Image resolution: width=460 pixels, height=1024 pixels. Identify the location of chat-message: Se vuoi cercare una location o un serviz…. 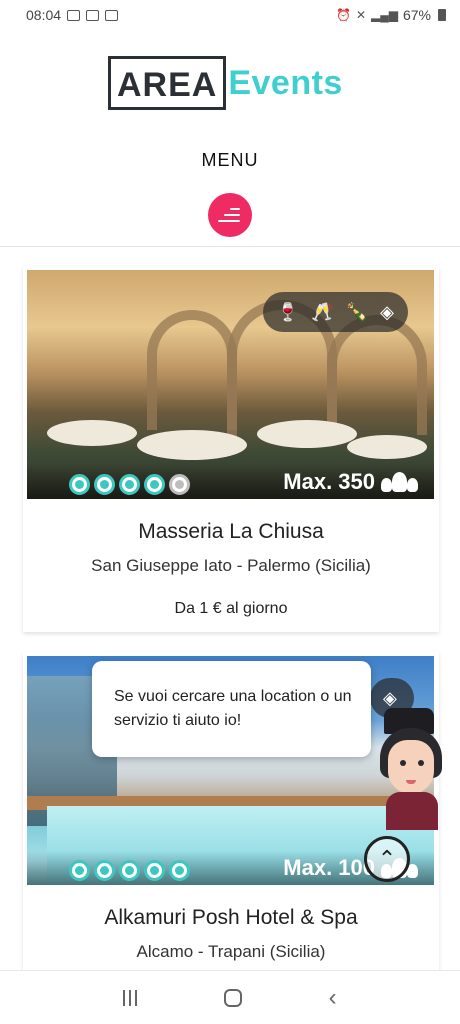
(233, 708).